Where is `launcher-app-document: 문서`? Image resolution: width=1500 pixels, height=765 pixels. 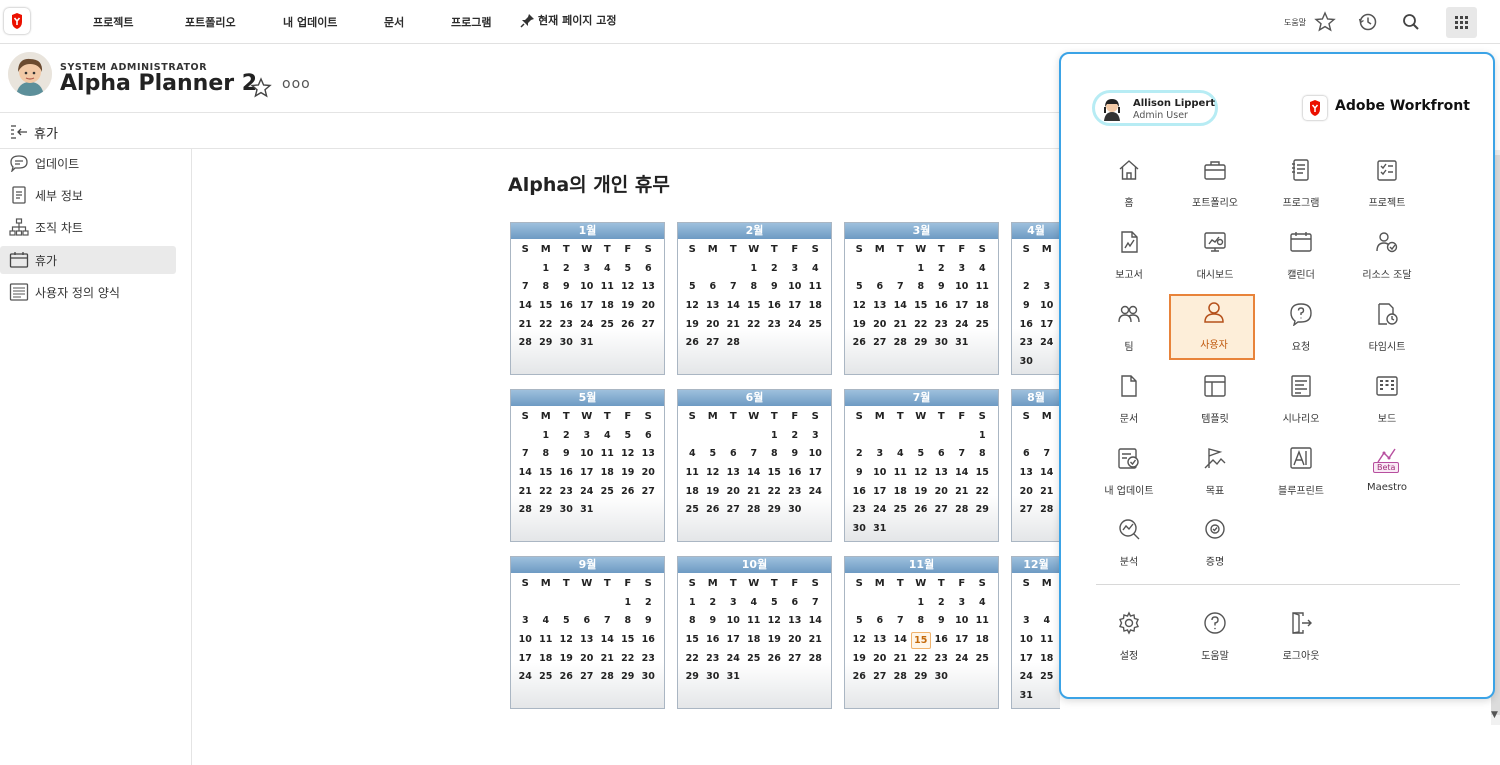
launcher-app-document: 문서 is located at coordinates (1129, 403).